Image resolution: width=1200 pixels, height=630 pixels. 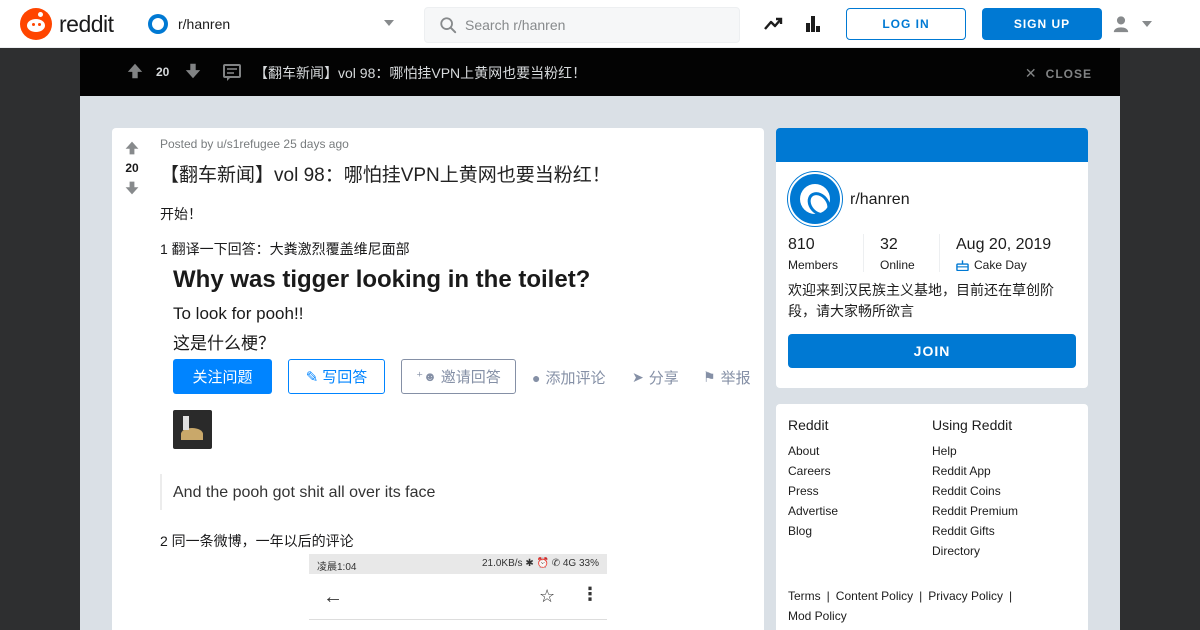 I want to click on embedded-answer-line: To look for pooh!!, so click(x=238, y=313).